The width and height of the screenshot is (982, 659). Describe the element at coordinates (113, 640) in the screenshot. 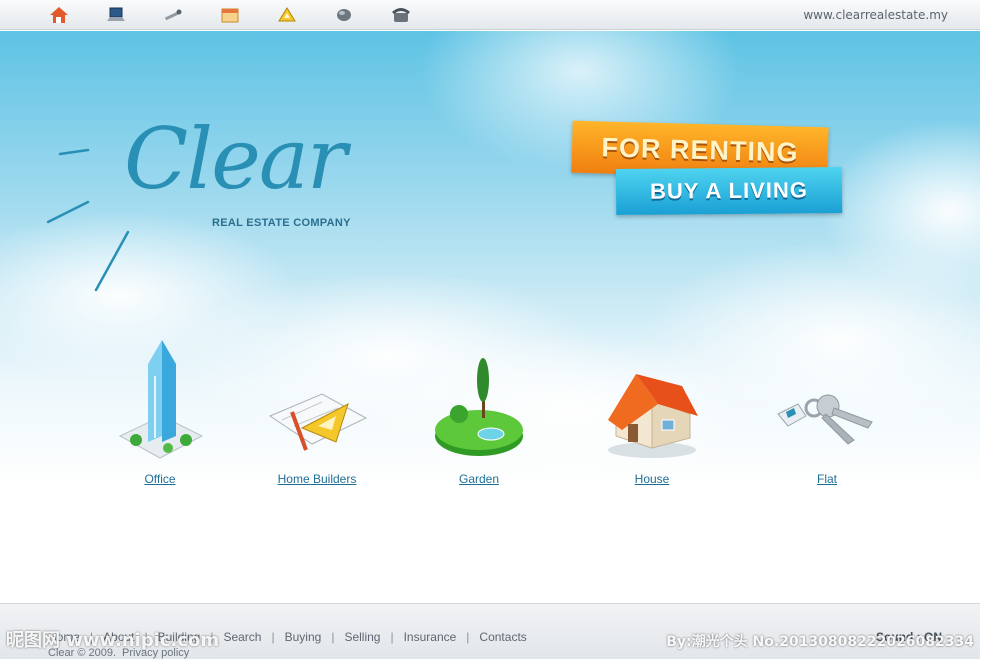

I see `watermark-left: 昵图网 www.nipic.com` at that location.